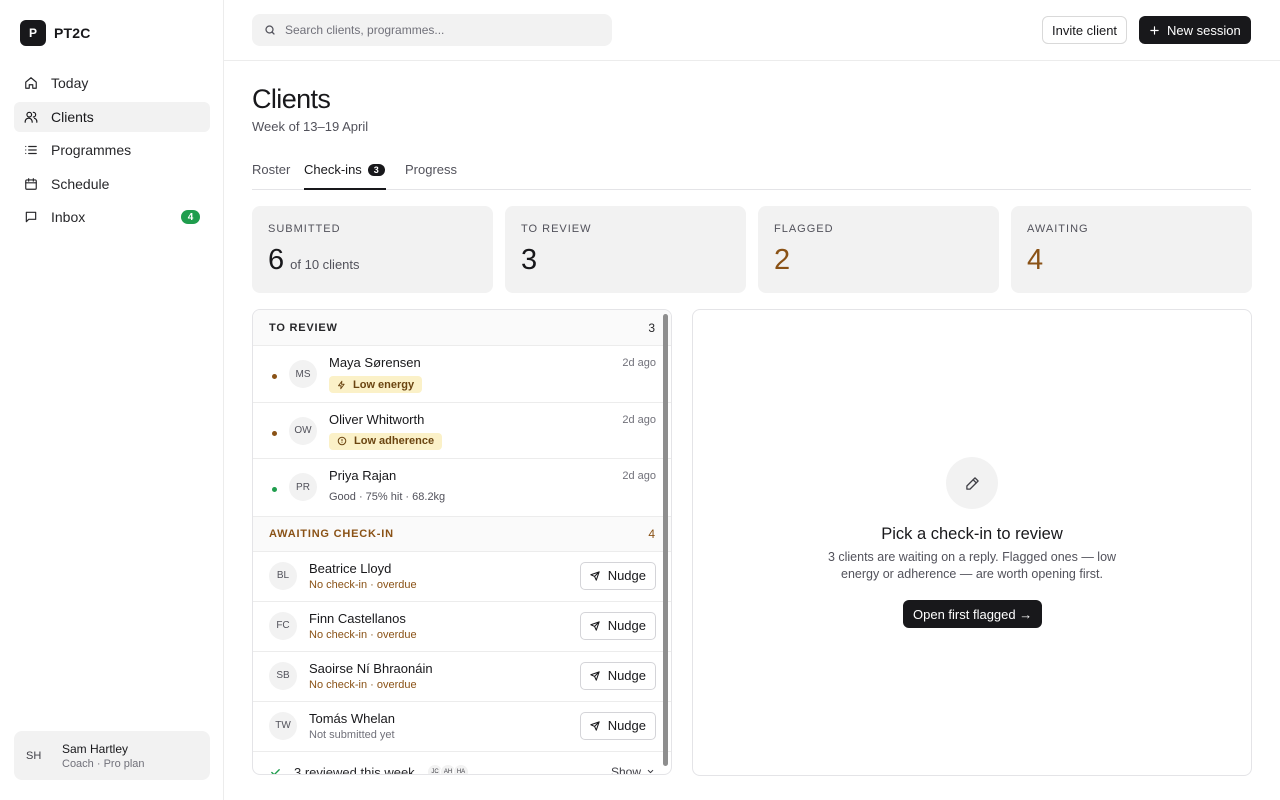  I want to click on page-title: Clients, so click(291, 99).